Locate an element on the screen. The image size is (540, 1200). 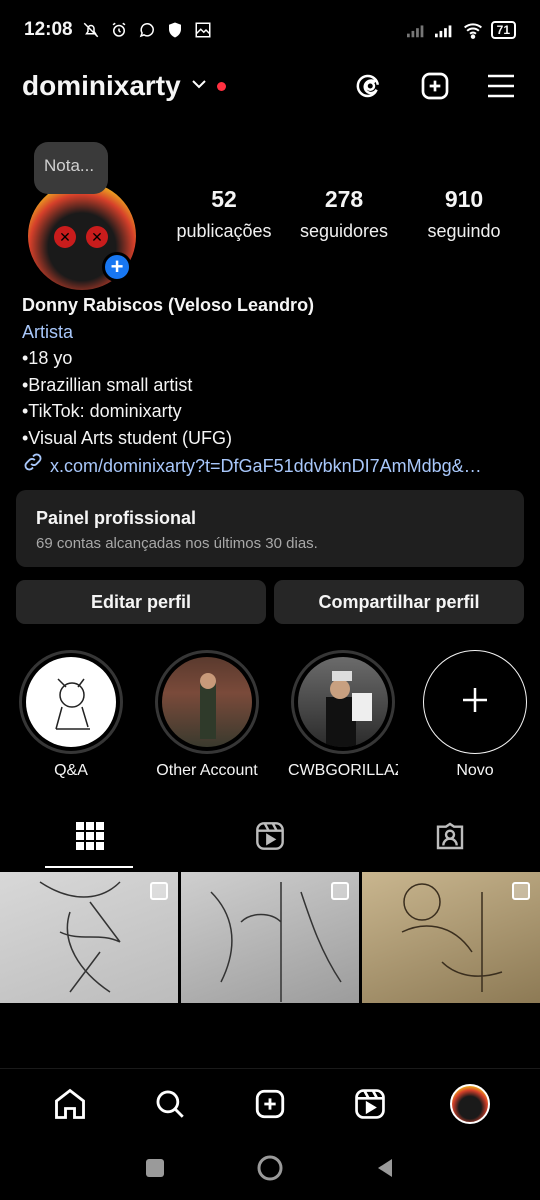
status-bar: 12:08 71 is located at coordinates (270, 30).